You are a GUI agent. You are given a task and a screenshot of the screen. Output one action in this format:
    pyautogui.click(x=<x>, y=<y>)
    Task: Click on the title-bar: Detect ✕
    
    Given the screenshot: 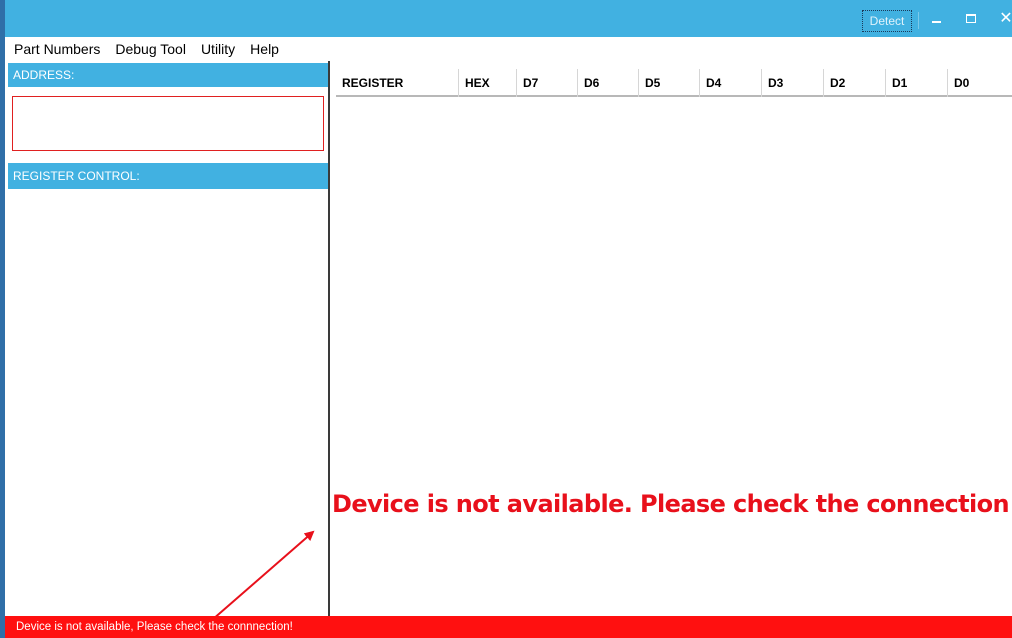 What is the action you would take?
    pyautogui.click(x=506, y=18)
    